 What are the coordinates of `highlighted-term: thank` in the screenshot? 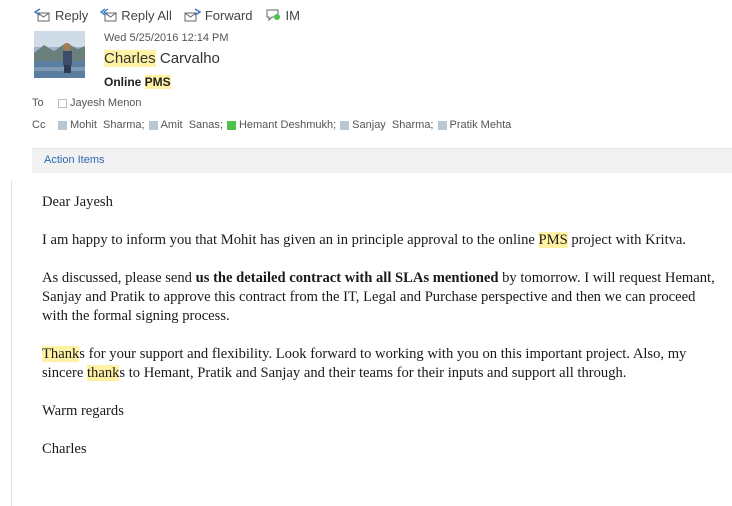 It's located at (103, 373).